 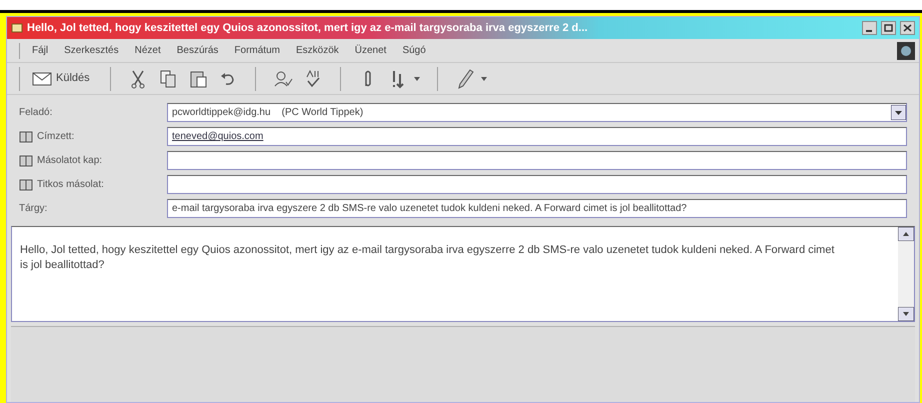 What do you see at coordinates (257, 50) in the screenshot?
I see `menu-item: Formátum` at bounding box center [257, 50].